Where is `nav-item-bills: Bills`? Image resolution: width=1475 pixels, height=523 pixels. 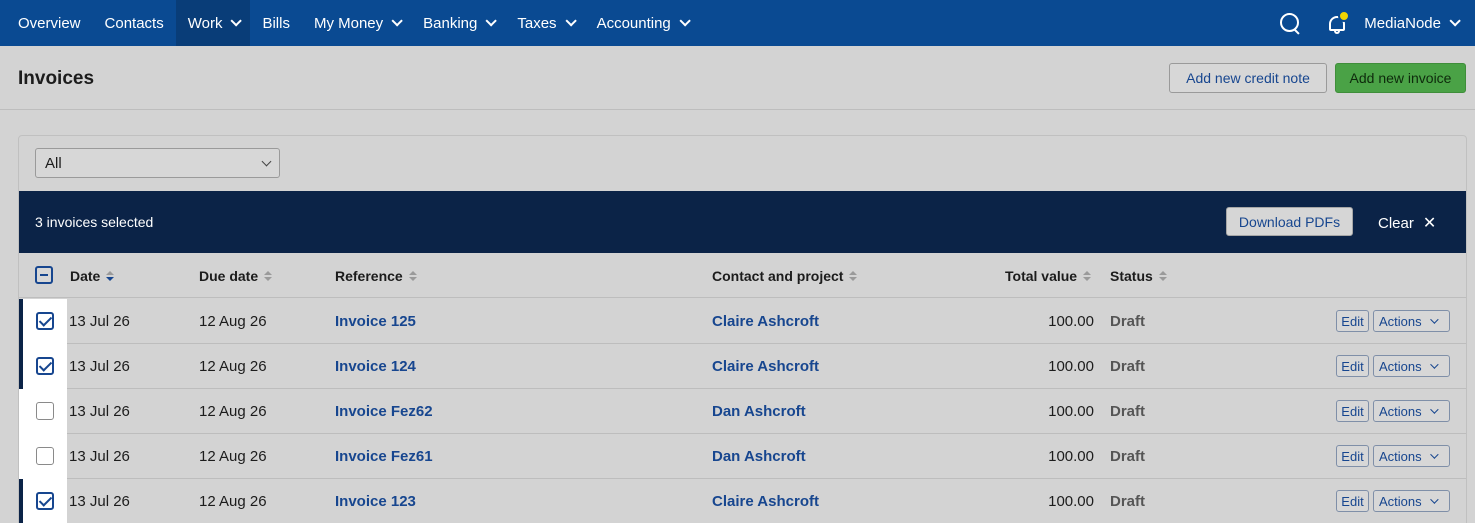 nav-item-bills: Bills is located at coordinates (276, 23).